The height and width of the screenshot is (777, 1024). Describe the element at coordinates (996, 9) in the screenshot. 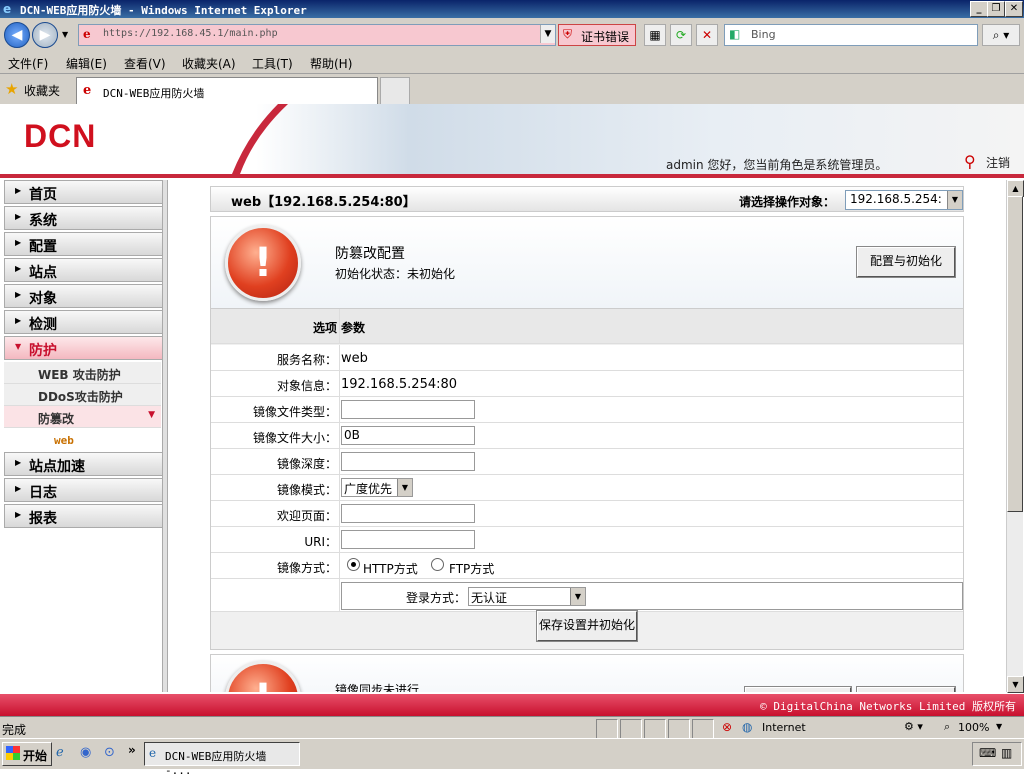

I see `maximize-button: ❐` at that location.